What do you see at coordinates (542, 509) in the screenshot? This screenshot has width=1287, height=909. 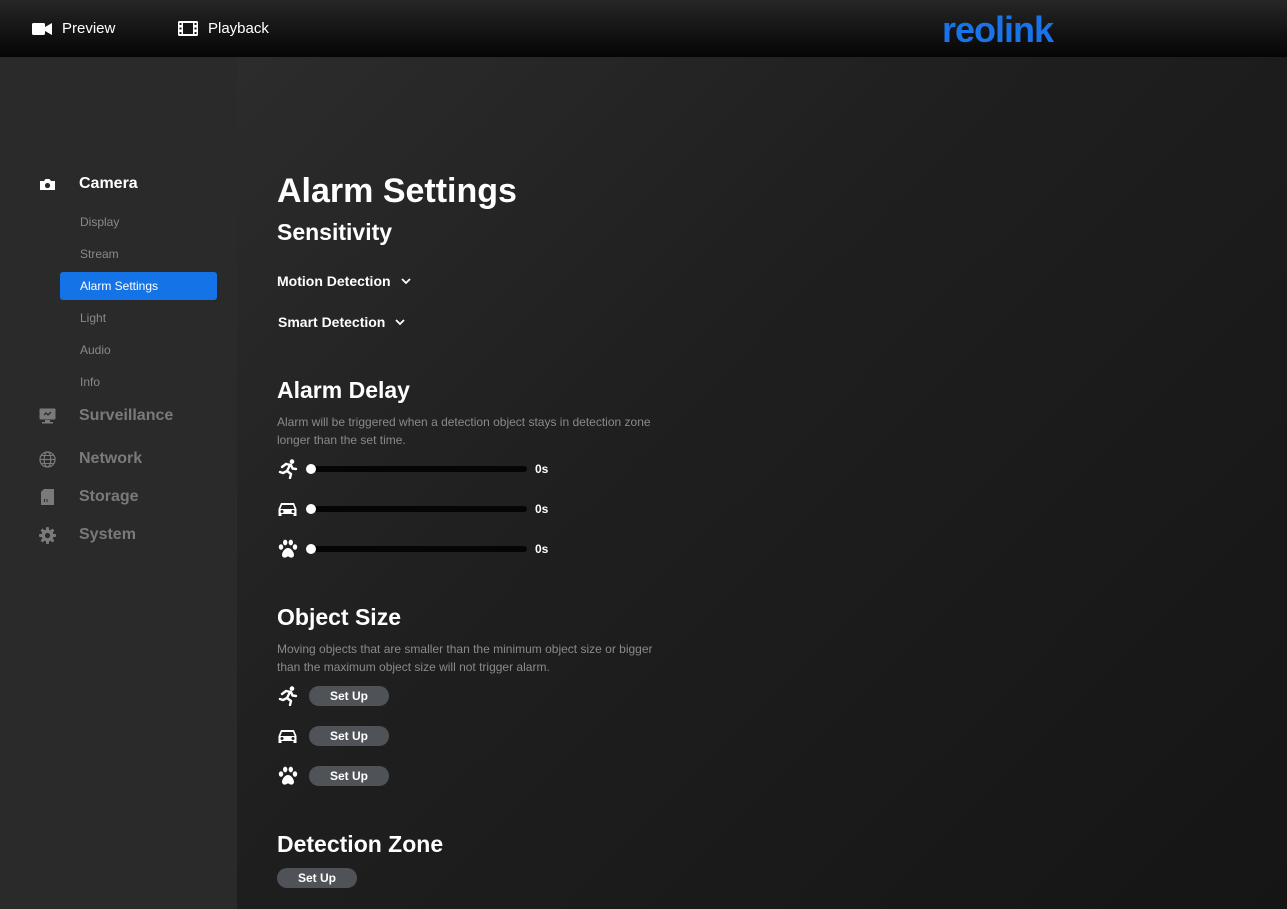 I see `alarm-delay-vehicle-value: 0s` at bounding box center [542, 509].